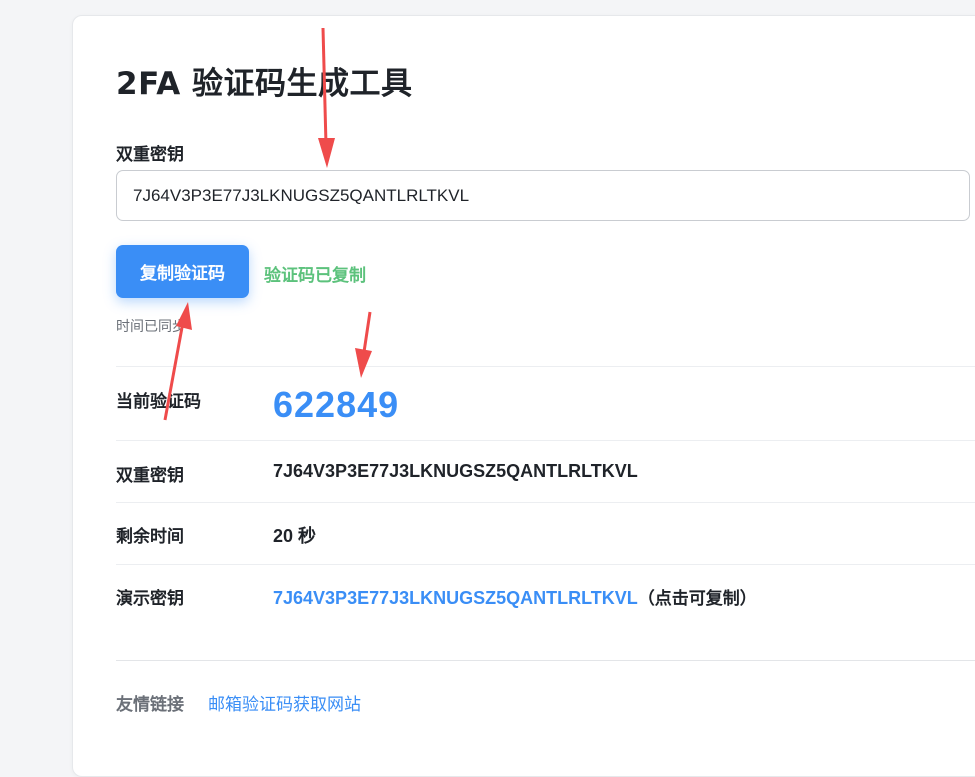 Image resolution: width=975 pixels, height=777 pixels. Describe the element at coordinates (150, 705) in the screenshot. I see `friend-links-label: 友情链接` at that location.